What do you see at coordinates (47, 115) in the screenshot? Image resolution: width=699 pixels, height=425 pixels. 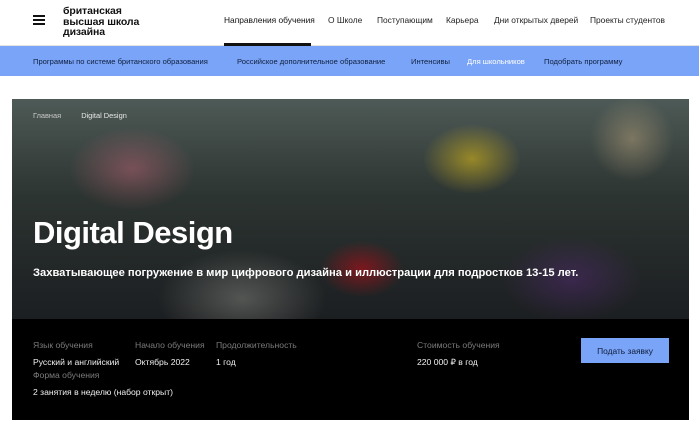 I see `breadcrumb-home: Главная` at bounding box center [47, 115].